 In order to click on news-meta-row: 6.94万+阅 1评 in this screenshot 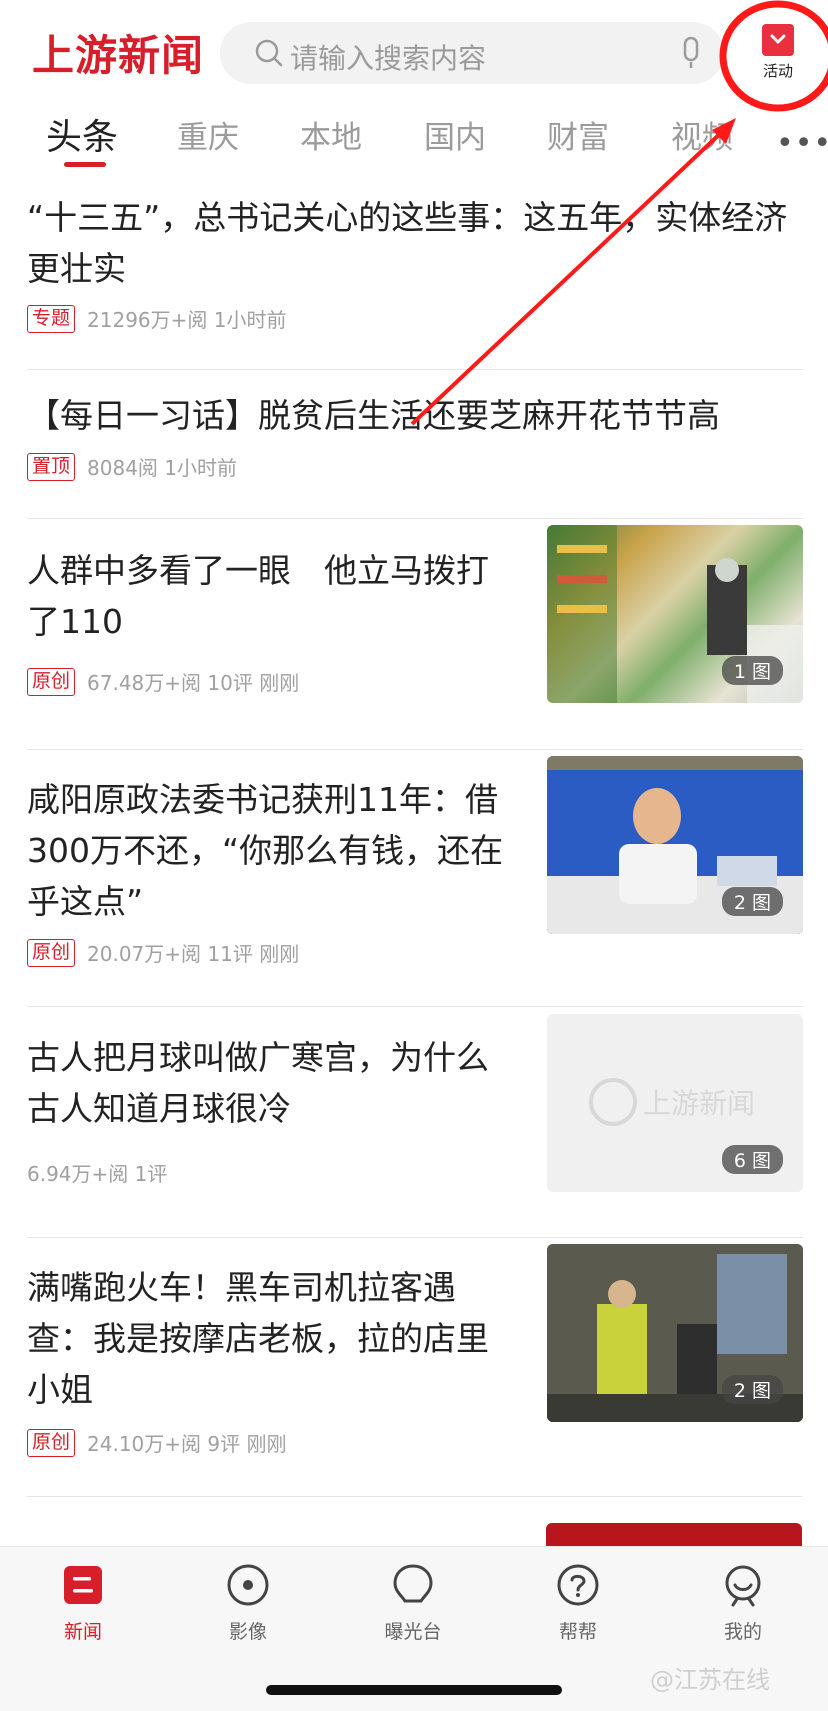, I will do `click(97, 1172)`.